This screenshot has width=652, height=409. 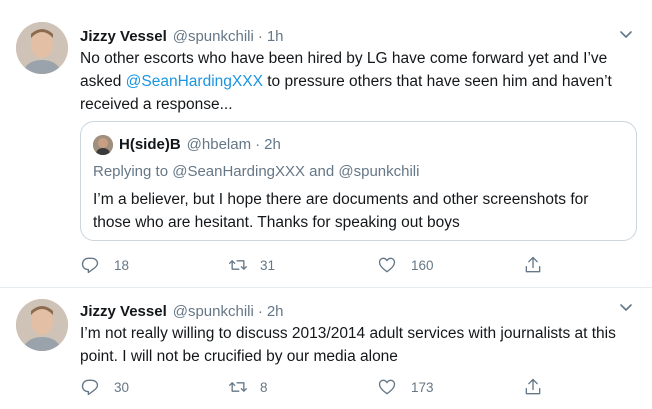 I want to click on reply-count: 30, so click(x=122, y=387).